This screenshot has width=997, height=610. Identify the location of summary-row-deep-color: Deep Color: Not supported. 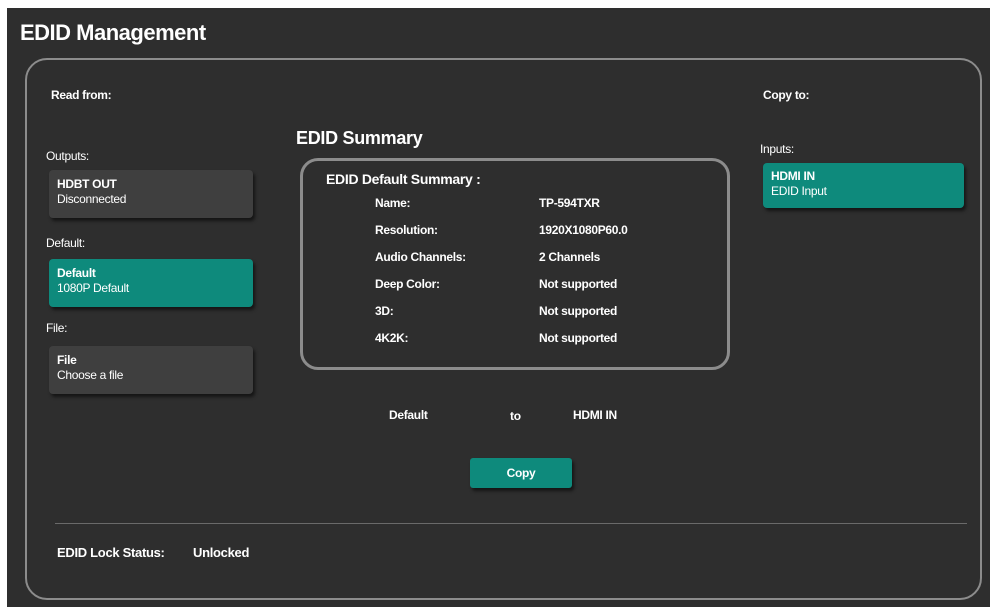
(540, 285).